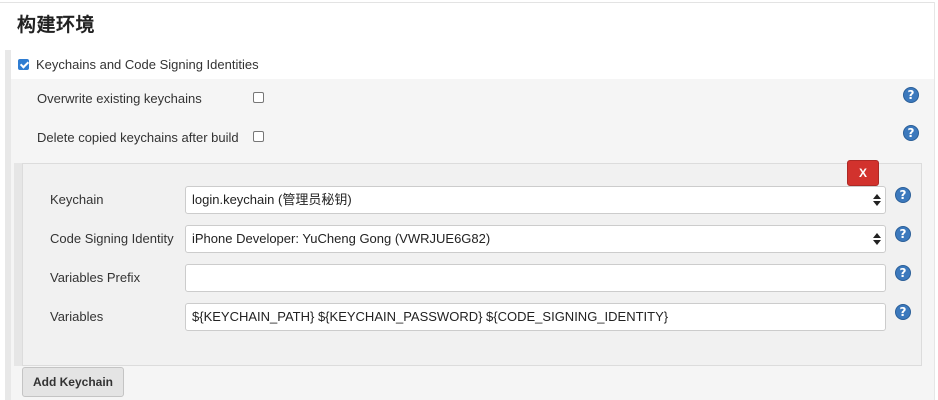 The height and width of the screenshot is (400, 938). I want to click on checkbox-checked-icon, so click(23, 64).